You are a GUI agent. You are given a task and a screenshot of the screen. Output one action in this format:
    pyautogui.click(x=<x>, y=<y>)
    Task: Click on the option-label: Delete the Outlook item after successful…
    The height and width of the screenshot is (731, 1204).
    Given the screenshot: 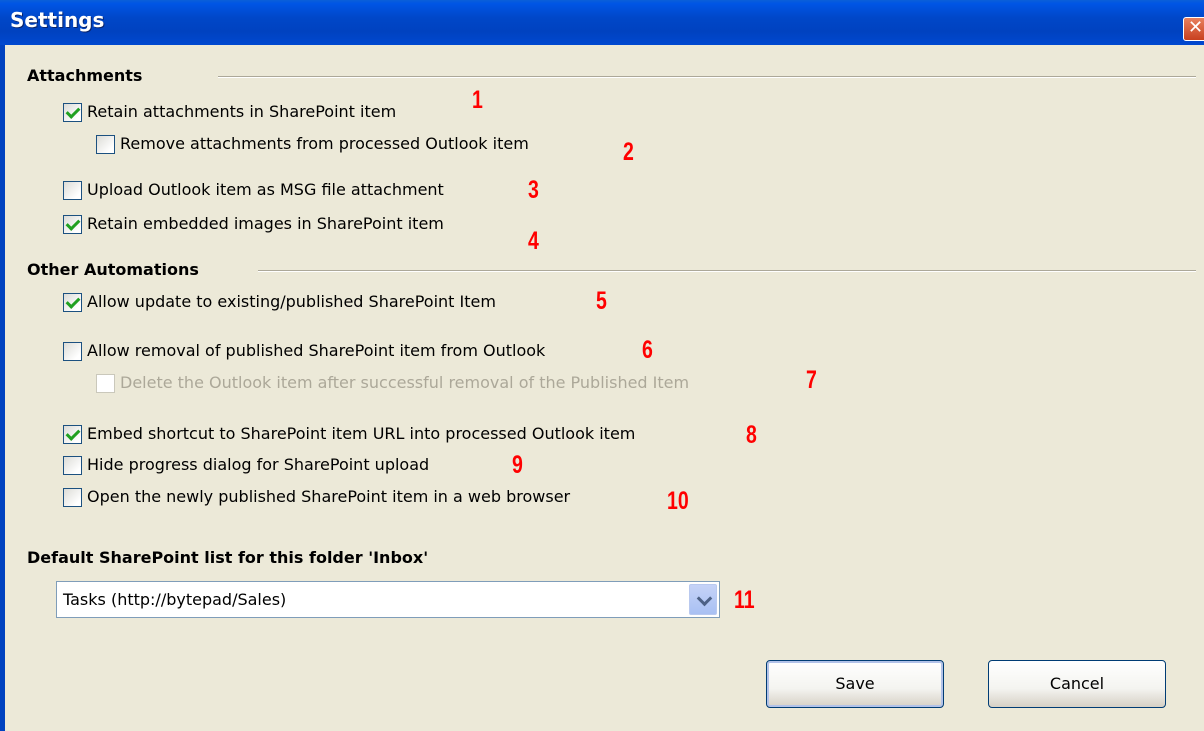 What is the action you would take?
    pyautogui.click(x=405, y=382)
    